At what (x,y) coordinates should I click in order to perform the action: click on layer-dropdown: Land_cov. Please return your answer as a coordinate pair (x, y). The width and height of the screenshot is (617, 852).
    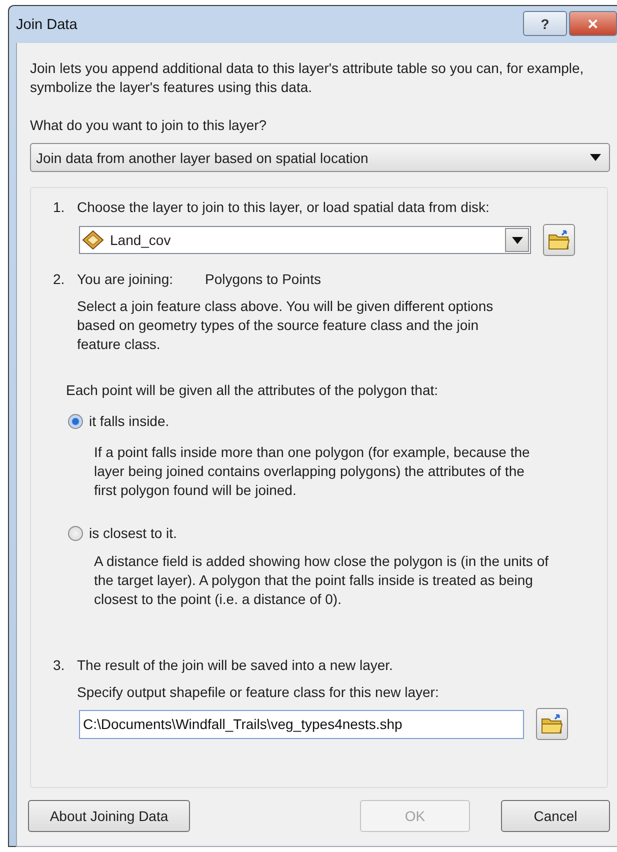
    Looking at the image, I should click on (305, 240).